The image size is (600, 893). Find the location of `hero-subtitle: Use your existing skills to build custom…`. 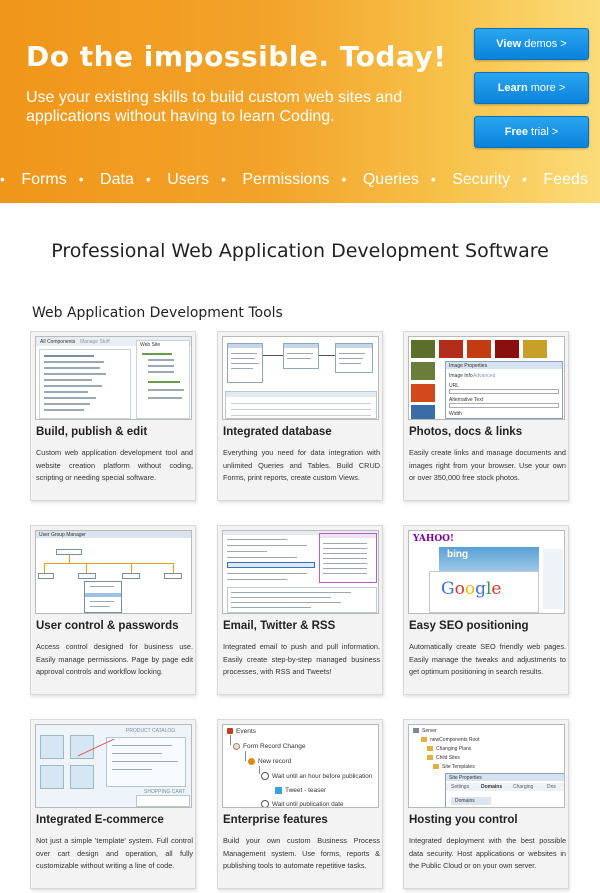

hero-subtitle: Use your existing skills to build custom… is located at coordinates (214, 107).